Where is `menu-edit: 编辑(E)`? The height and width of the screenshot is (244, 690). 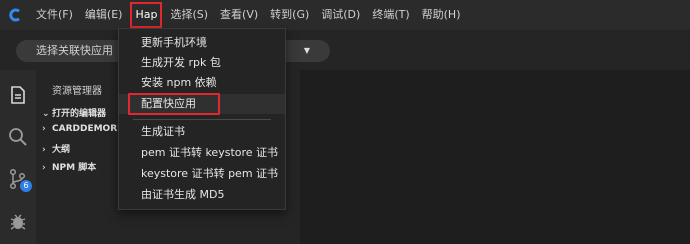
menu-edit: 编辑(E) is located at coordinates (104, 15).